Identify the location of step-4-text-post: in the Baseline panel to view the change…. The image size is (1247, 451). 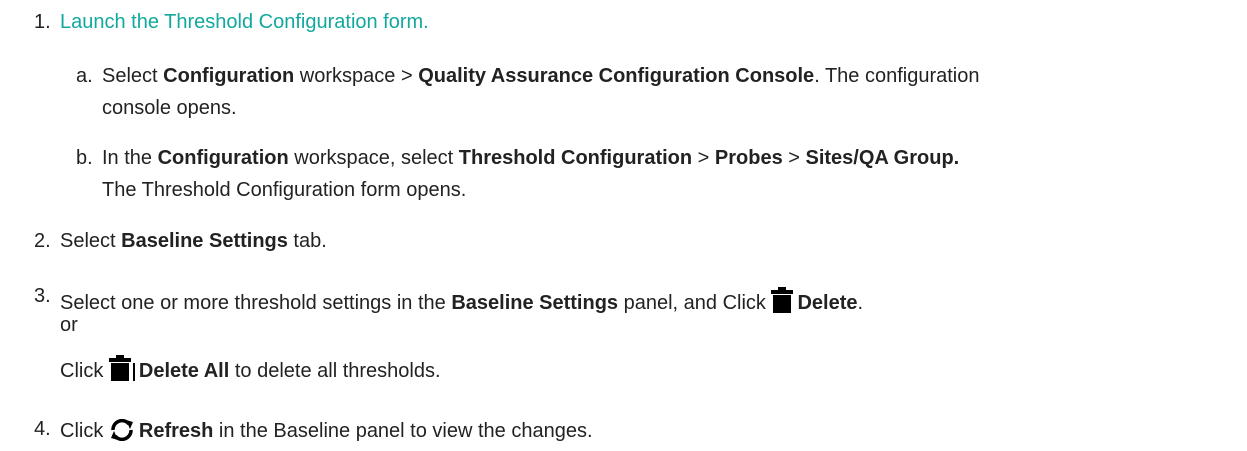
(403, 431).